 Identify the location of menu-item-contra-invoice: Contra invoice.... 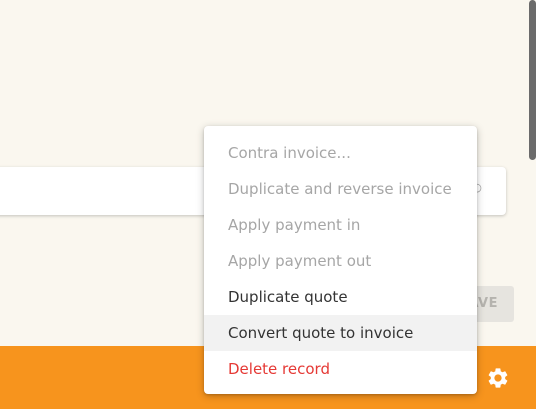
(289, 153).